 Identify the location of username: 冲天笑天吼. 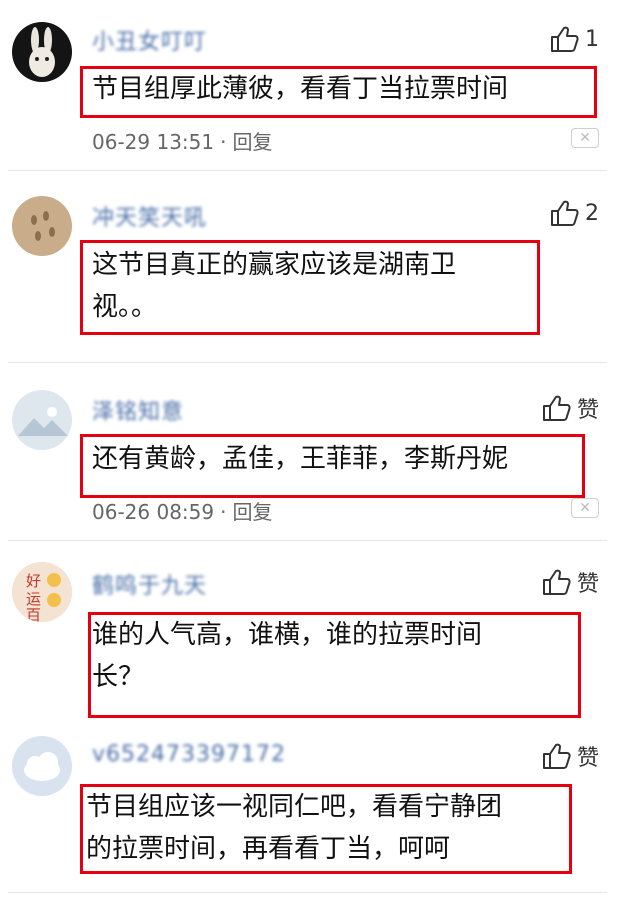
(149, 216).